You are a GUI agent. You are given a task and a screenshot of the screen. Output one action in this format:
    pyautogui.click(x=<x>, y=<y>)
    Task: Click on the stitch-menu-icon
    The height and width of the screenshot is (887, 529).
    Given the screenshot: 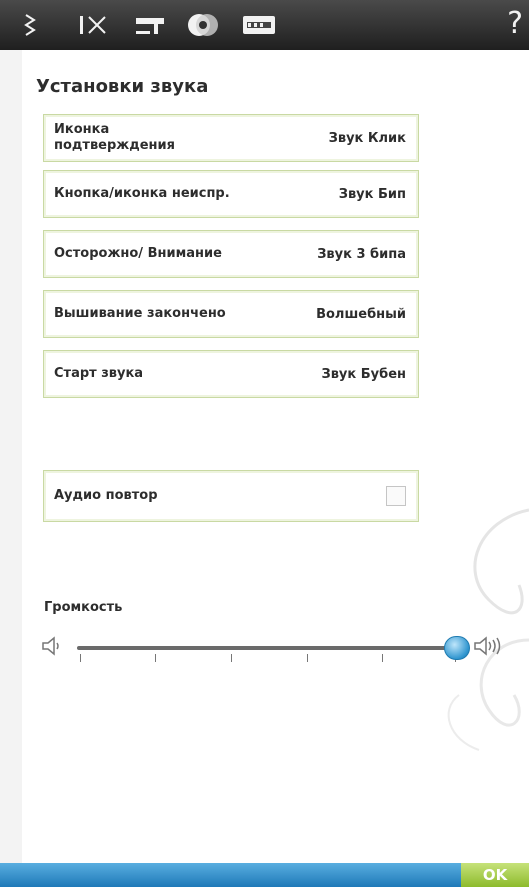 What is the action you would take?
    pyautogui.click(x=30, y=25)
    